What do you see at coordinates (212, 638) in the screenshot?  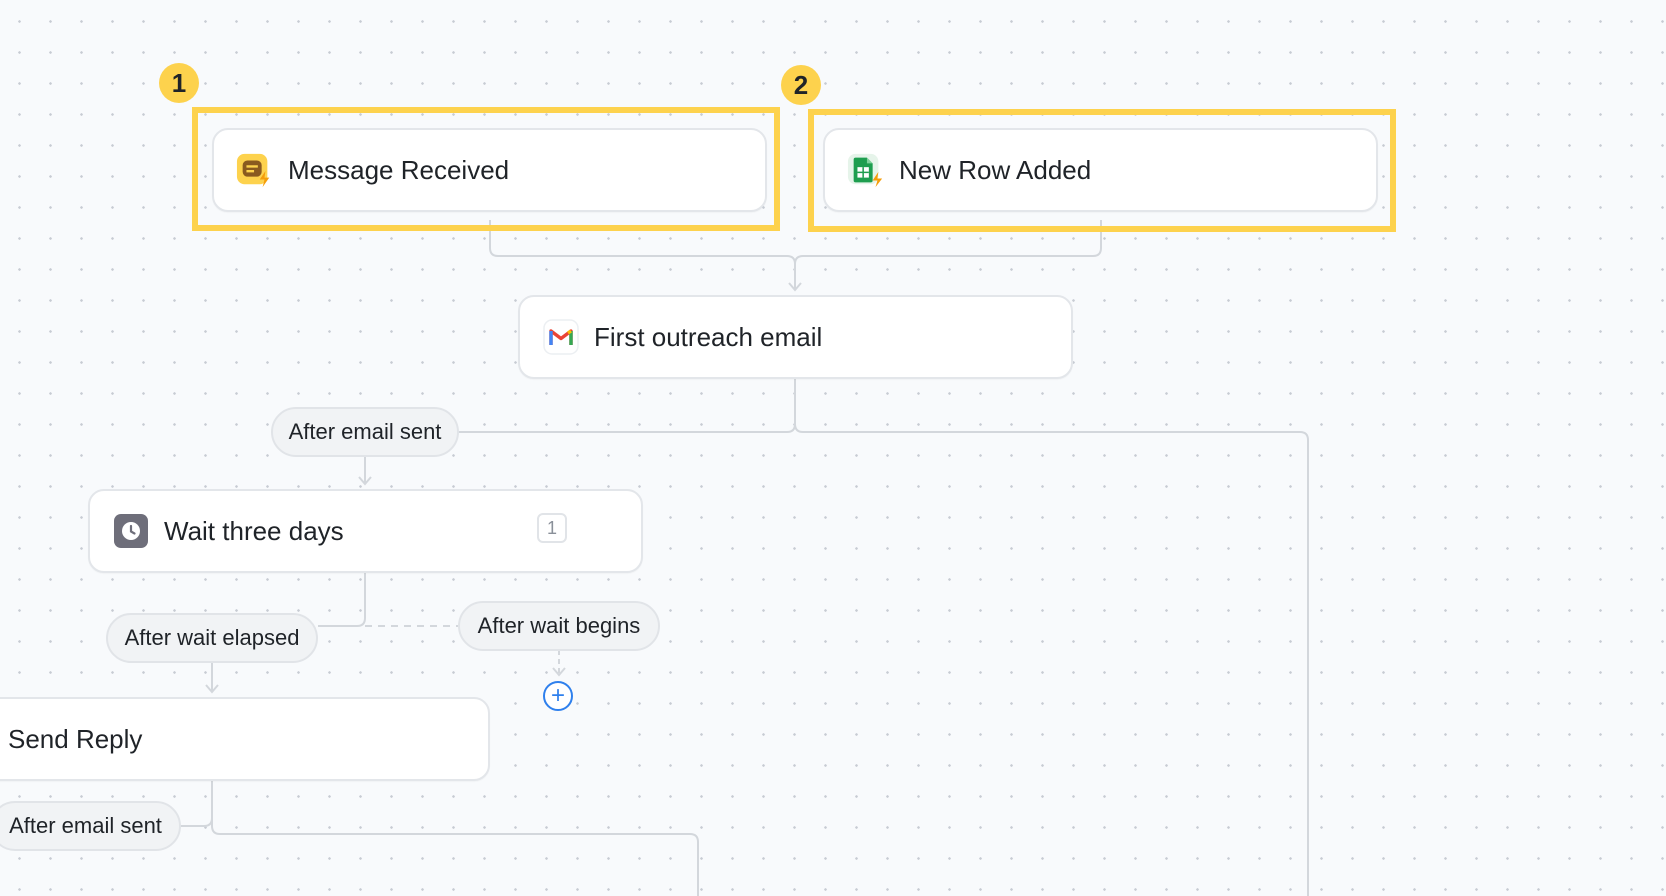 I see `branch-after-wait-elapsed: After wait elapsed` at bounding box center [212, 638].